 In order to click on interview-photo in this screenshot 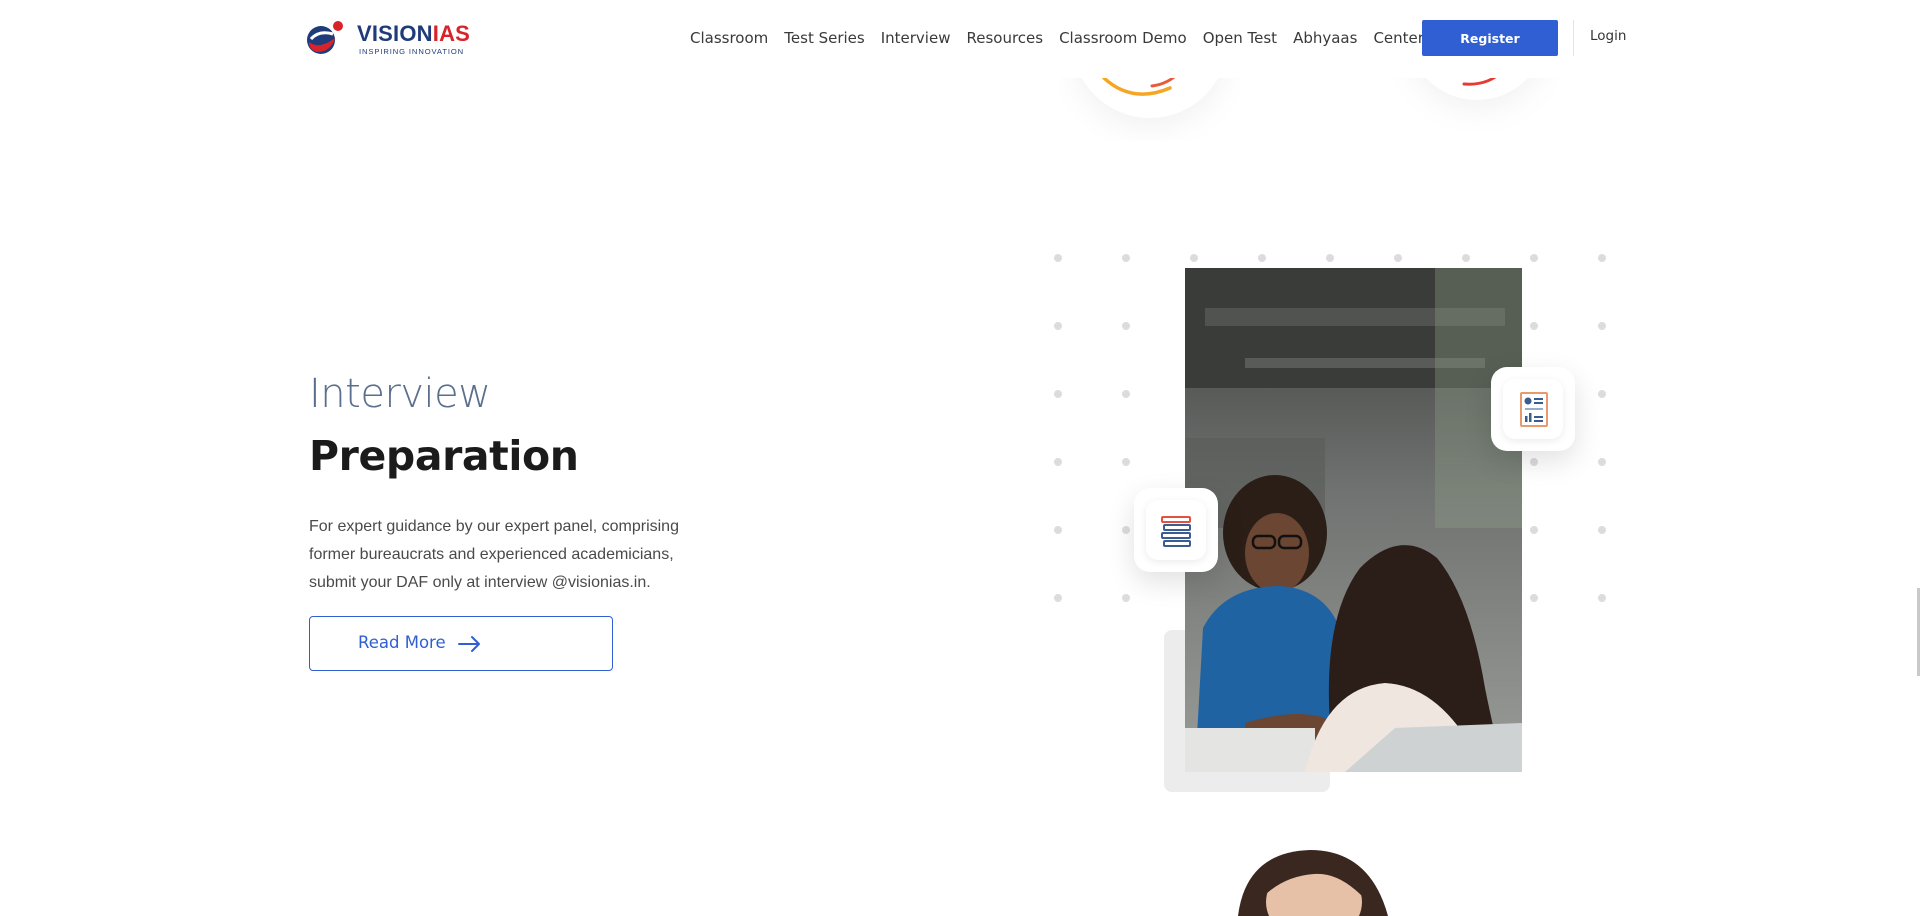, I will do `click(1353, 520)`.